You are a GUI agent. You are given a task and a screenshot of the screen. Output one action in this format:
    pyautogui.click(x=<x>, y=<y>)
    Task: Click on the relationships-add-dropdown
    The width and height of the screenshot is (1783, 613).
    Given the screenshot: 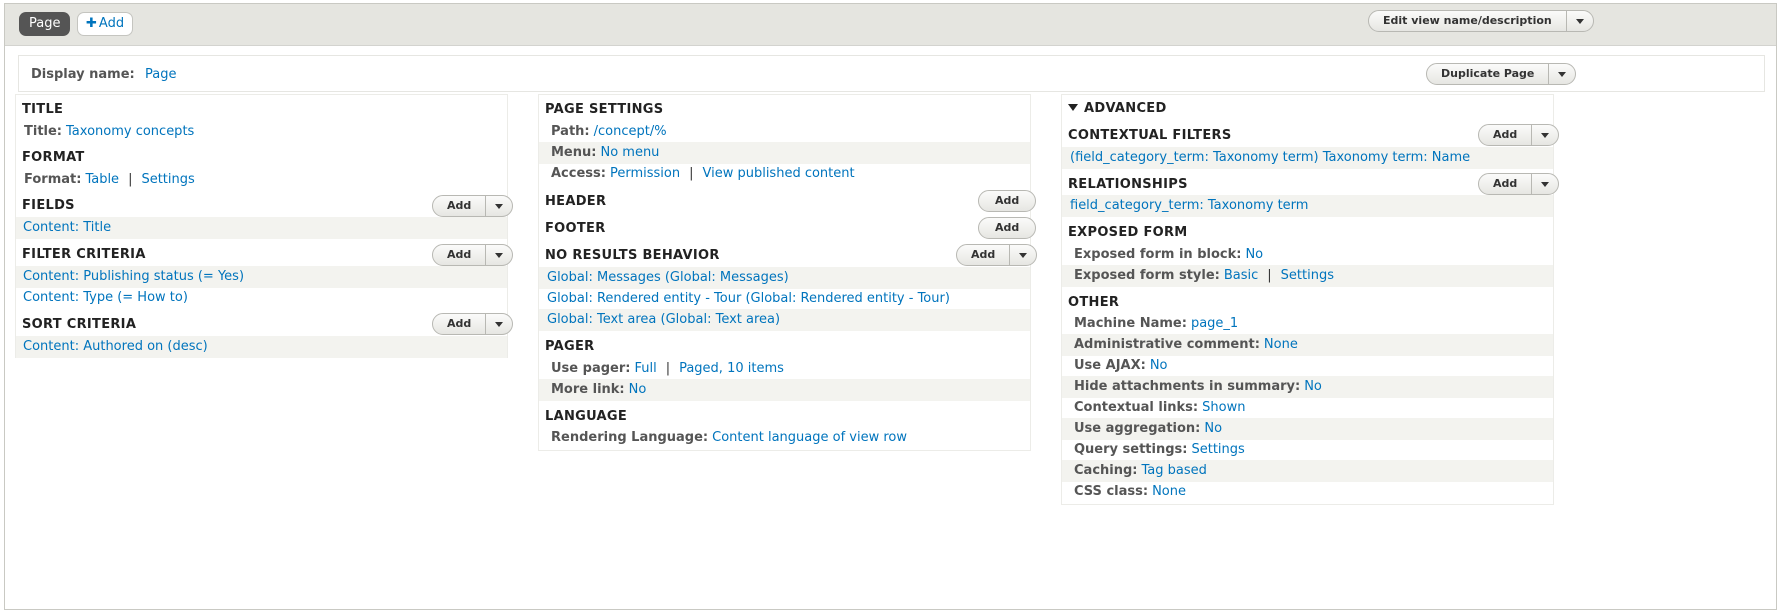 What is the action you would take?
    pyautogui.click(x=1544, y=184)
    